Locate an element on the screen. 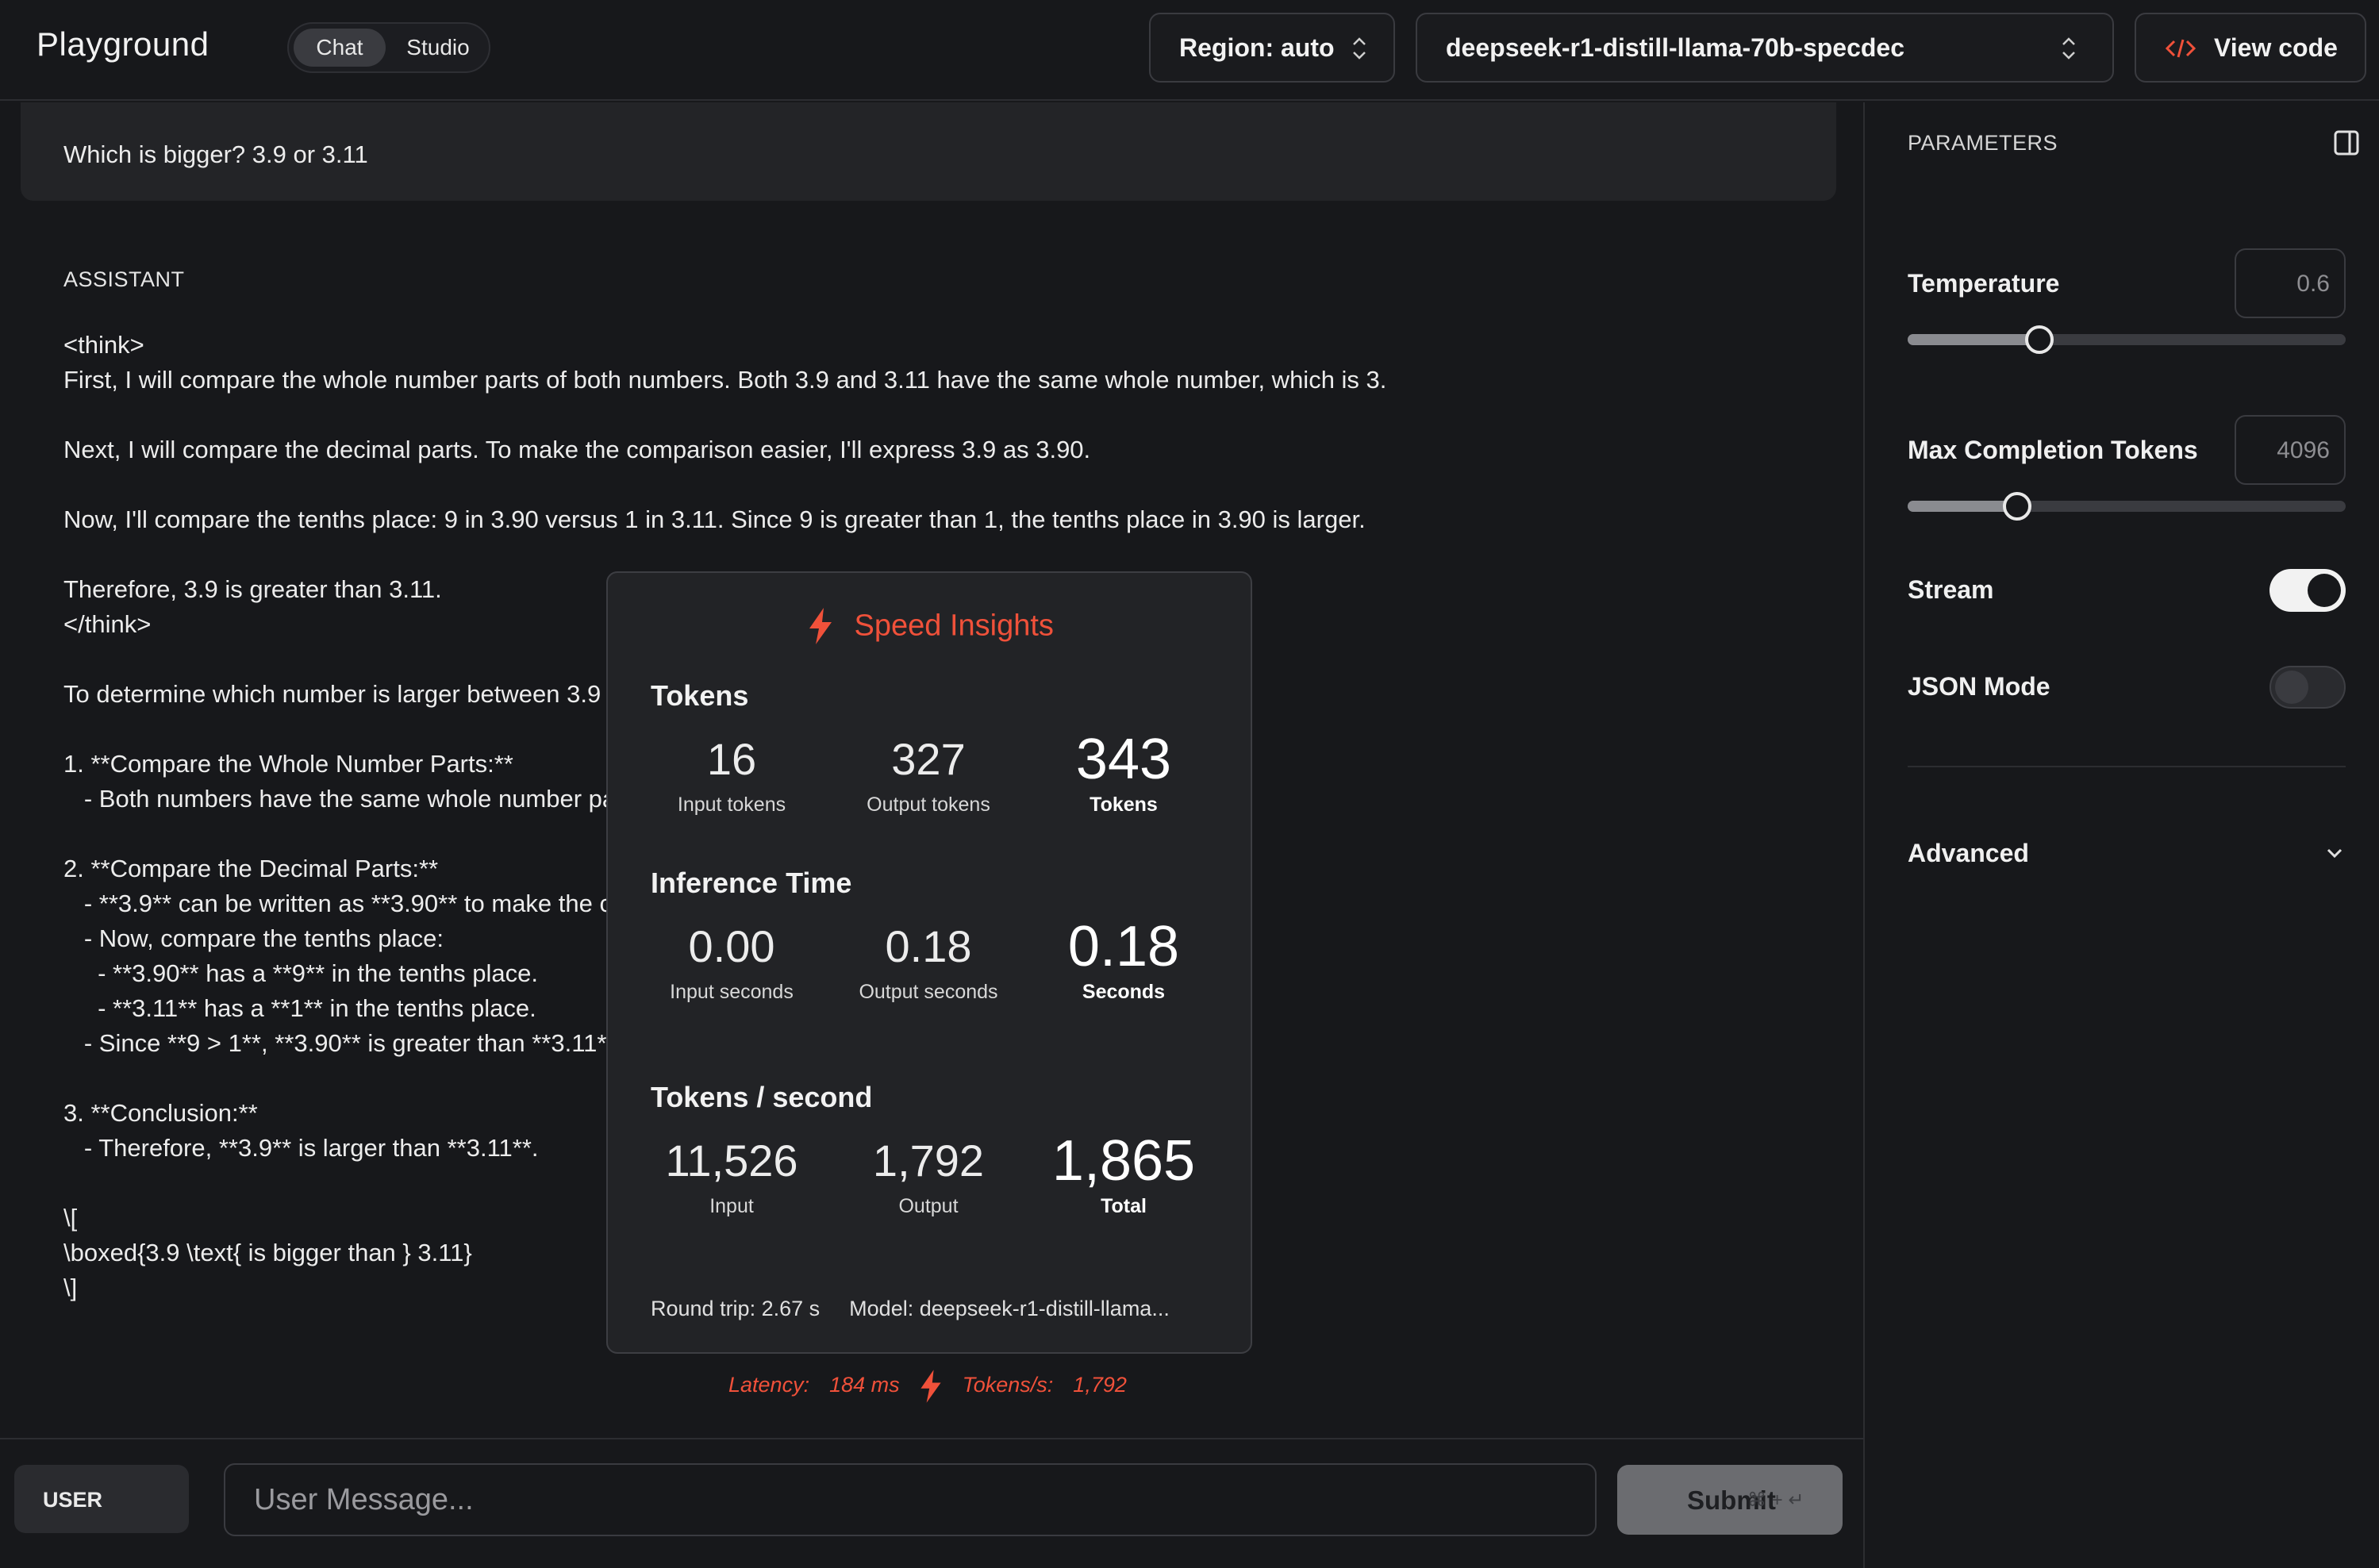 This screenshot has width=2379, height=1568. output-tokens-stat: 327 Output tokens is located at coordinates (929, 774).